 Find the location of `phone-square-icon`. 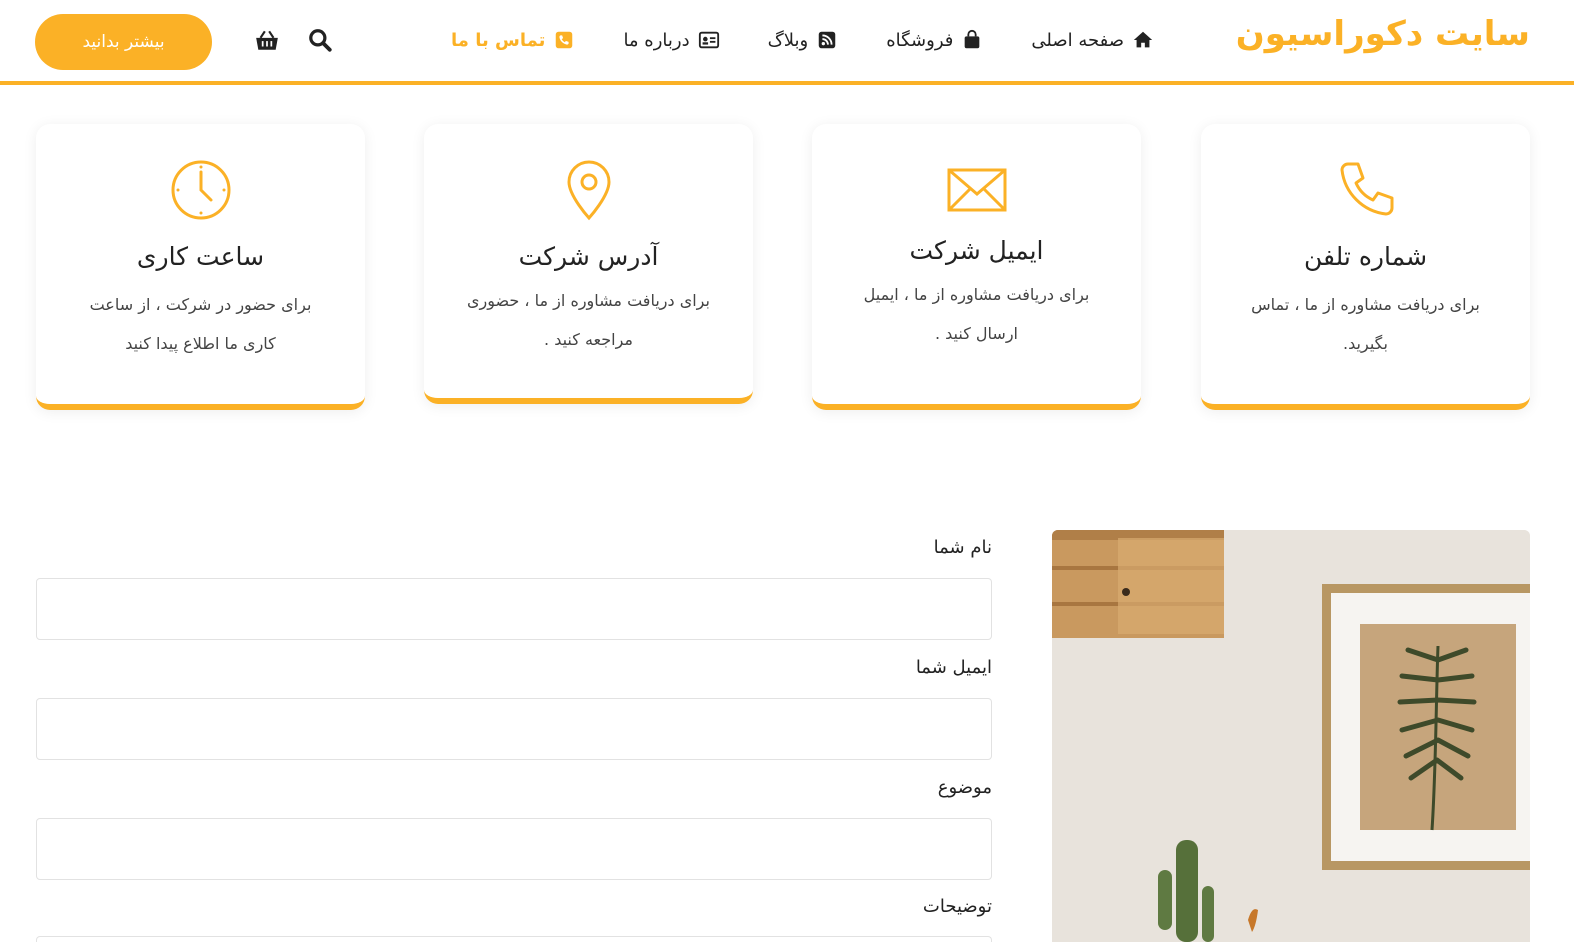

phone-square-icon is located at coordinates (564, 40).